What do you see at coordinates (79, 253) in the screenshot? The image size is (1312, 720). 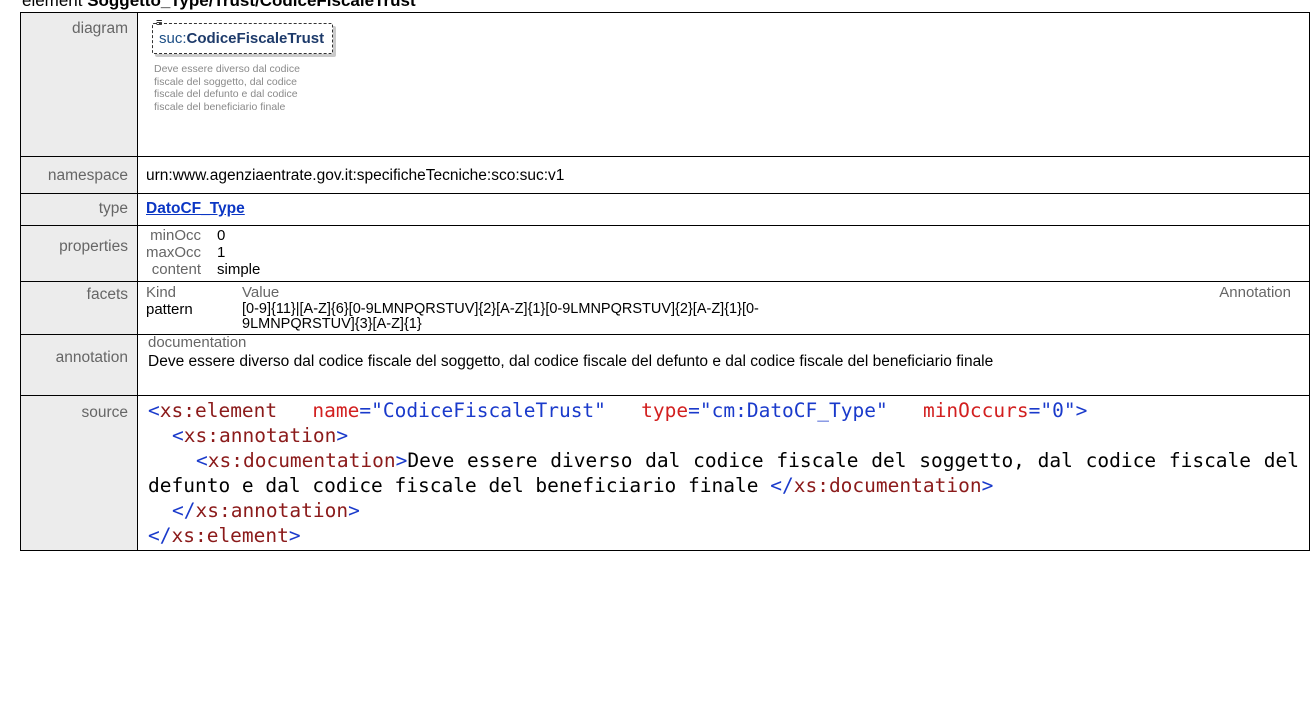 I see `properties-label: properties` at bounding box center [79, 253].